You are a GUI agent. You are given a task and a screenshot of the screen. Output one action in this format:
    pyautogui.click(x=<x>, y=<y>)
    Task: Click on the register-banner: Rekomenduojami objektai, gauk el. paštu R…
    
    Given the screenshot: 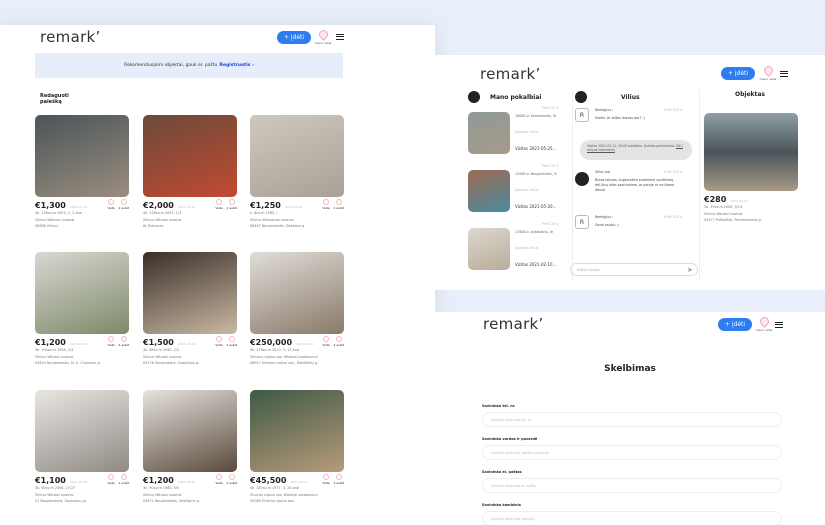 What is the action you would take?
    pyautogui.click(x=189, y=65)
    